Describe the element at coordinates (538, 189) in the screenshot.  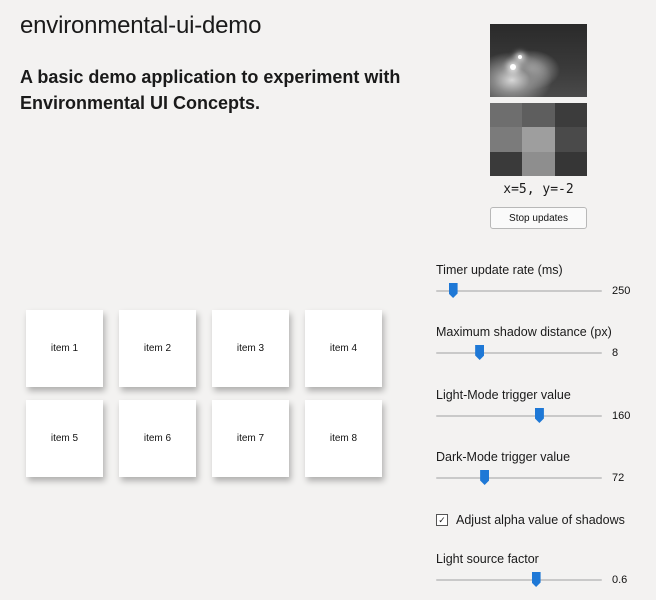
I see `light-coordinates: x=5, y=-2` at that location.